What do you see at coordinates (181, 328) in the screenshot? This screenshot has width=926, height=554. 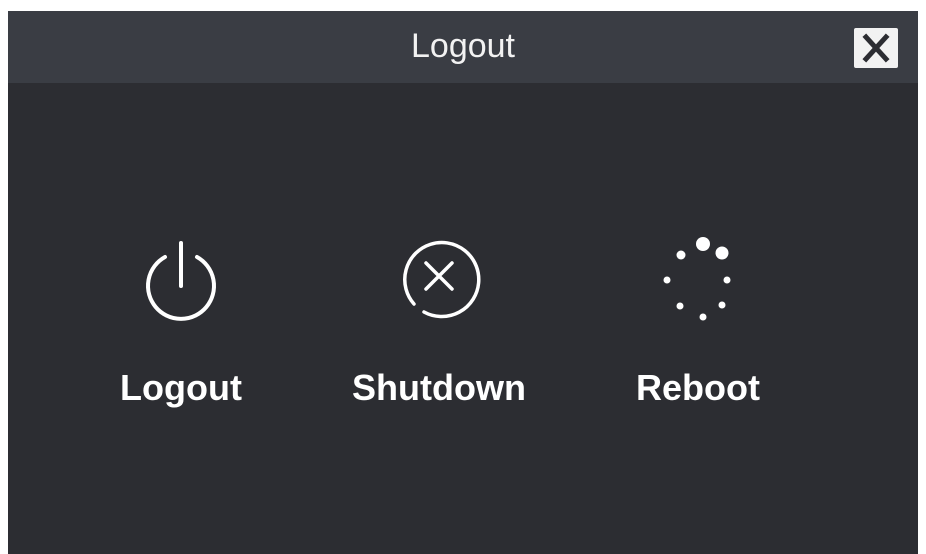 I see `logout-button: Logout` at bounding box center [181, 328].